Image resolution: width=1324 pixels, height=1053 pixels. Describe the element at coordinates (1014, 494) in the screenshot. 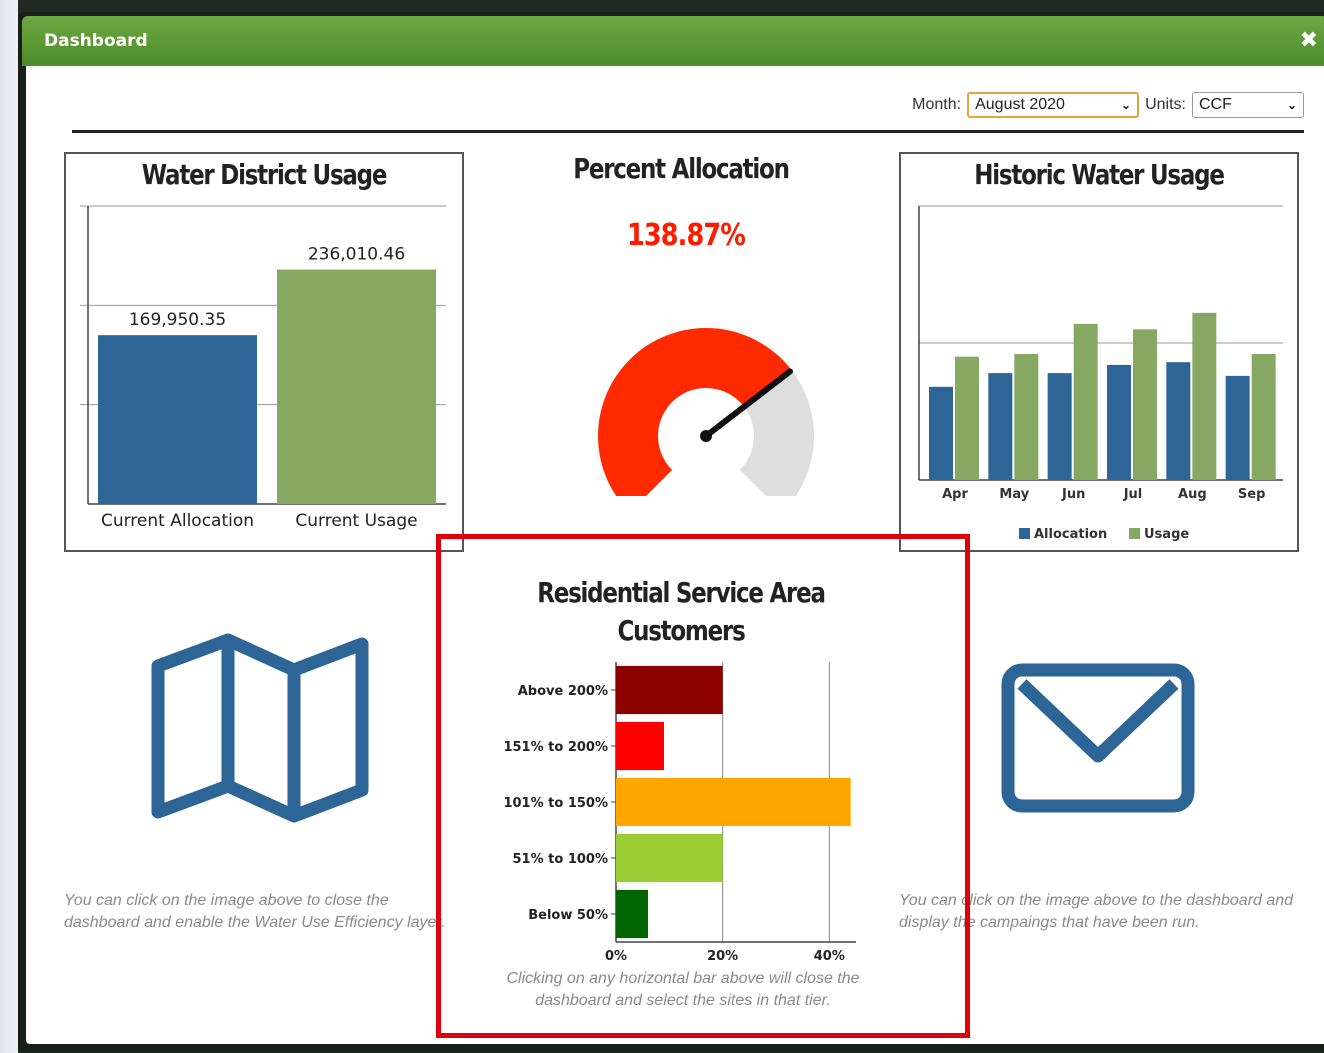

I see `x-tick-label: May` at that location.